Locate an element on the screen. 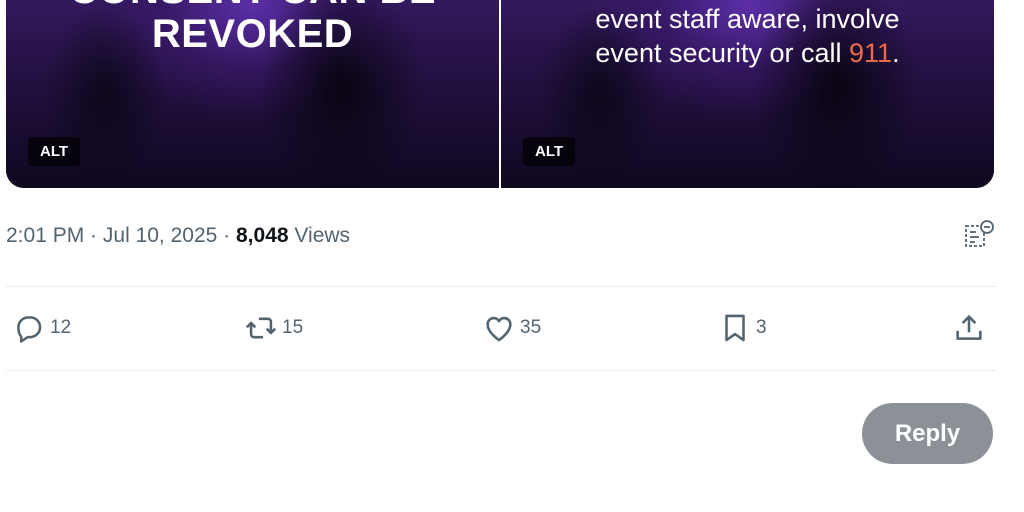 This screenshot has height=512, width=1024. analytics-icon is located at coordinates (979, 235).